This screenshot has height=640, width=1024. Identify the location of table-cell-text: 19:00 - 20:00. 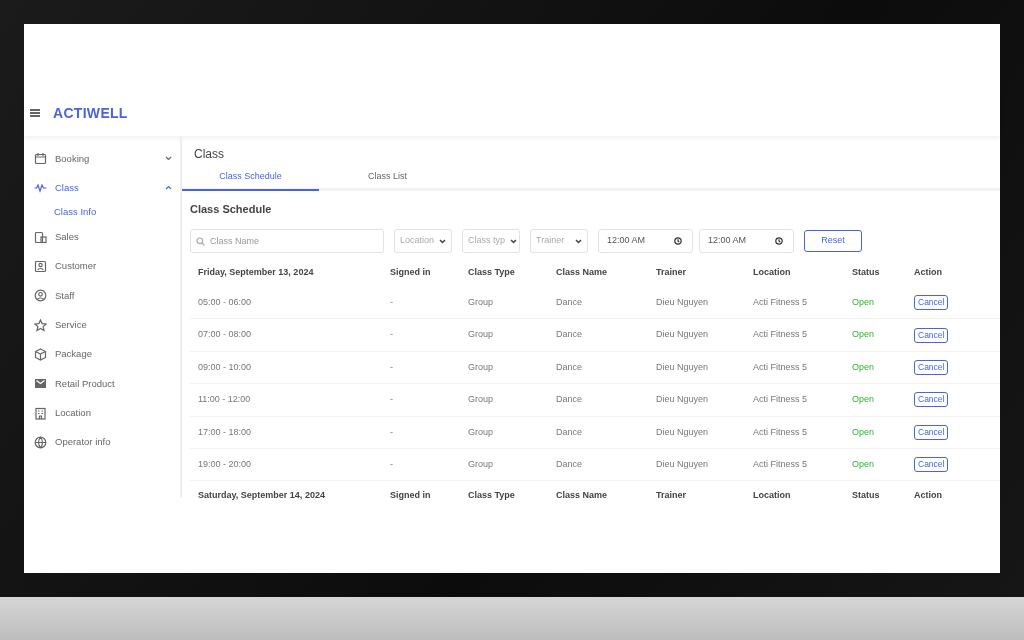
(225, 464).